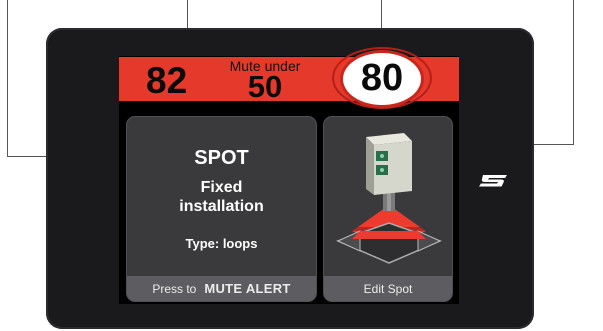 This screenshot has width=603, height=331. Describe the element at coordinates (221, 206) in the screenshot. I see `alert-description-line2: installation` at that location.